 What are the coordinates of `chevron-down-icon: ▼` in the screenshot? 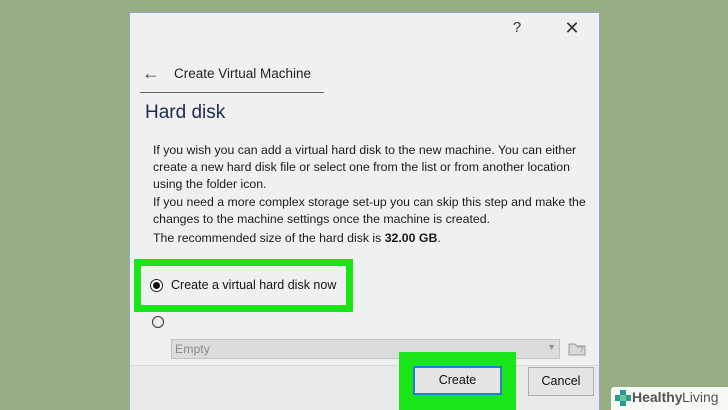 It's located at (551, 347).